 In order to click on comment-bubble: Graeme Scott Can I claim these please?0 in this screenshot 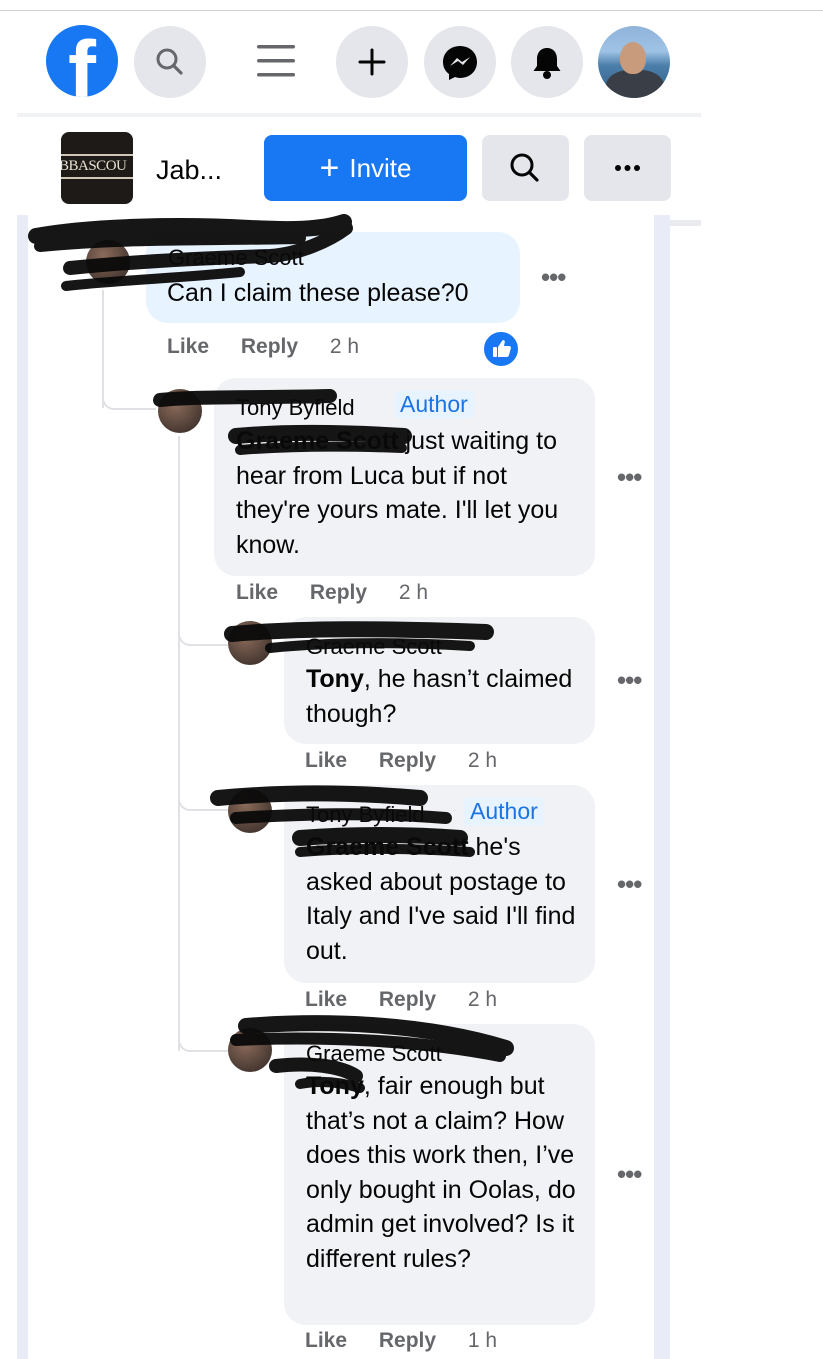, I will do `click(333, 277)`.